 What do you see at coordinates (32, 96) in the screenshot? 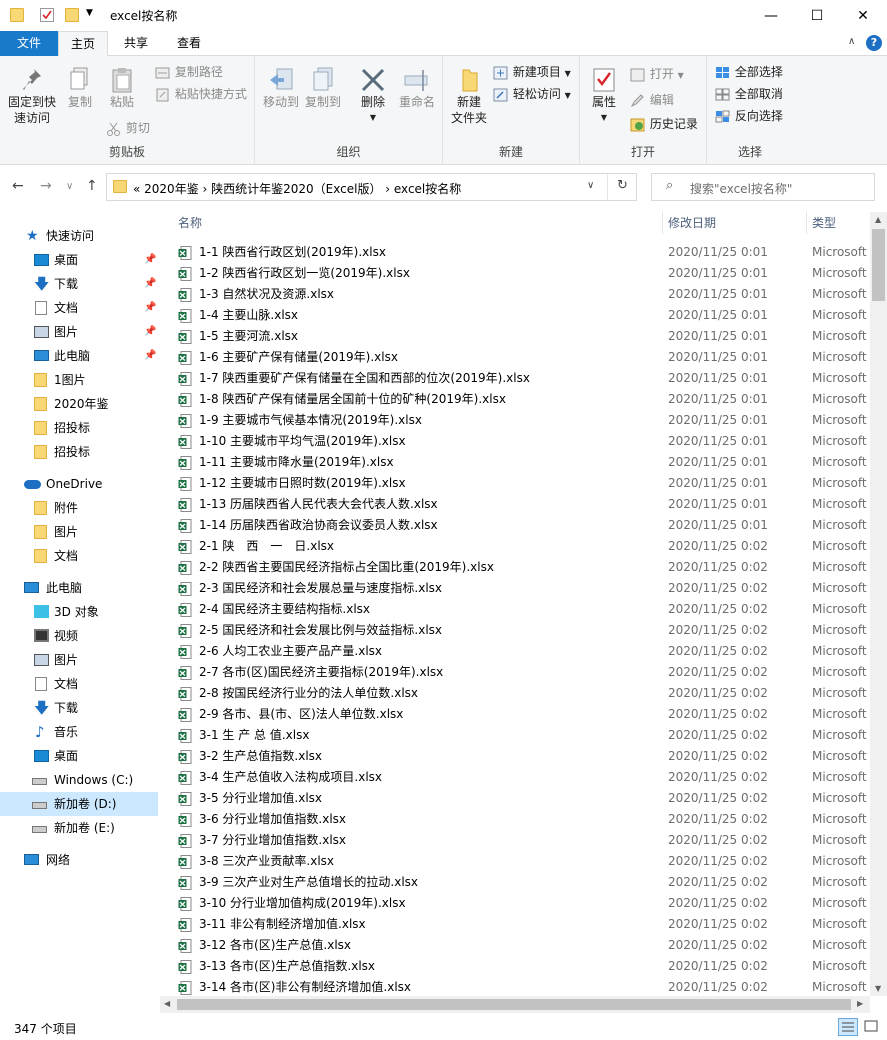
I see `pin-quick-access-button: 固定到快 速访问` at bounding box center [32, 96].